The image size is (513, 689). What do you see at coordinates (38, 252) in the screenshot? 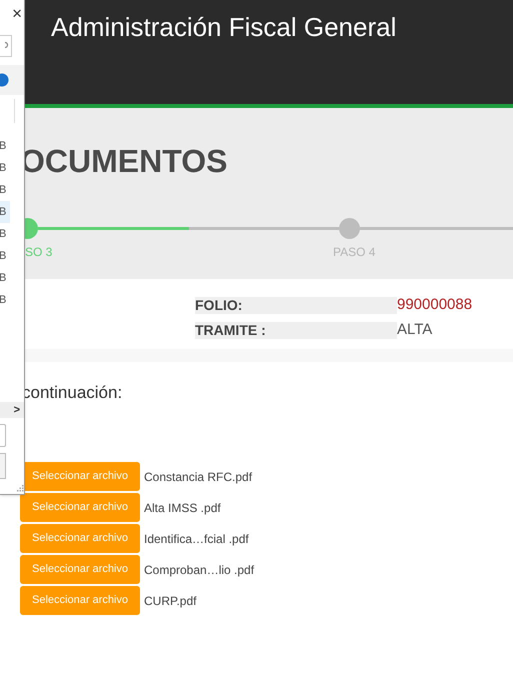
I see `step-label: SO 3` at bounding box center [38, 252].